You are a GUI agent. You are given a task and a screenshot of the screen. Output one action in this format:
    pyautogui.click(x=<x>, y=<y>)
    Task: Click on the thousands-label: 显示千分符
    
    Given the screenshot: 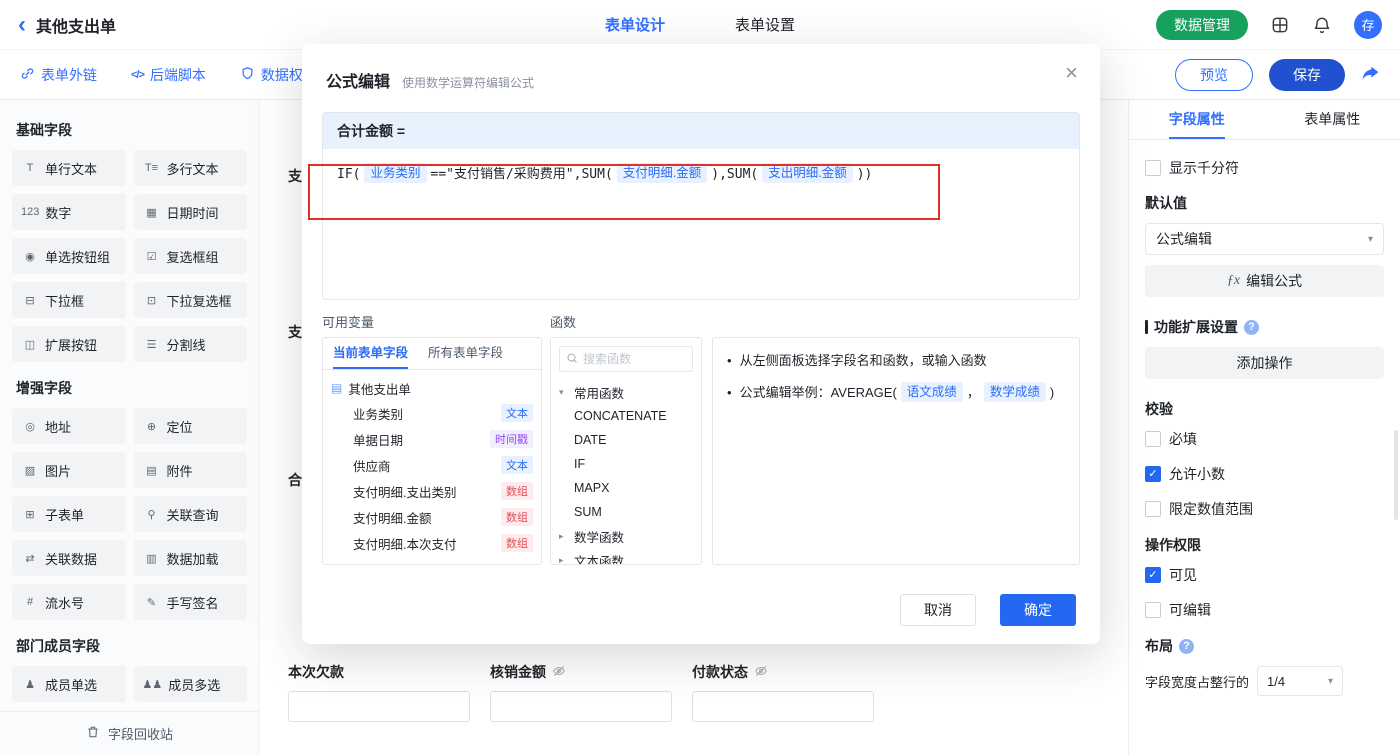 What is the action you would take?
    pyautogui.click(x=1204, y=168)
    